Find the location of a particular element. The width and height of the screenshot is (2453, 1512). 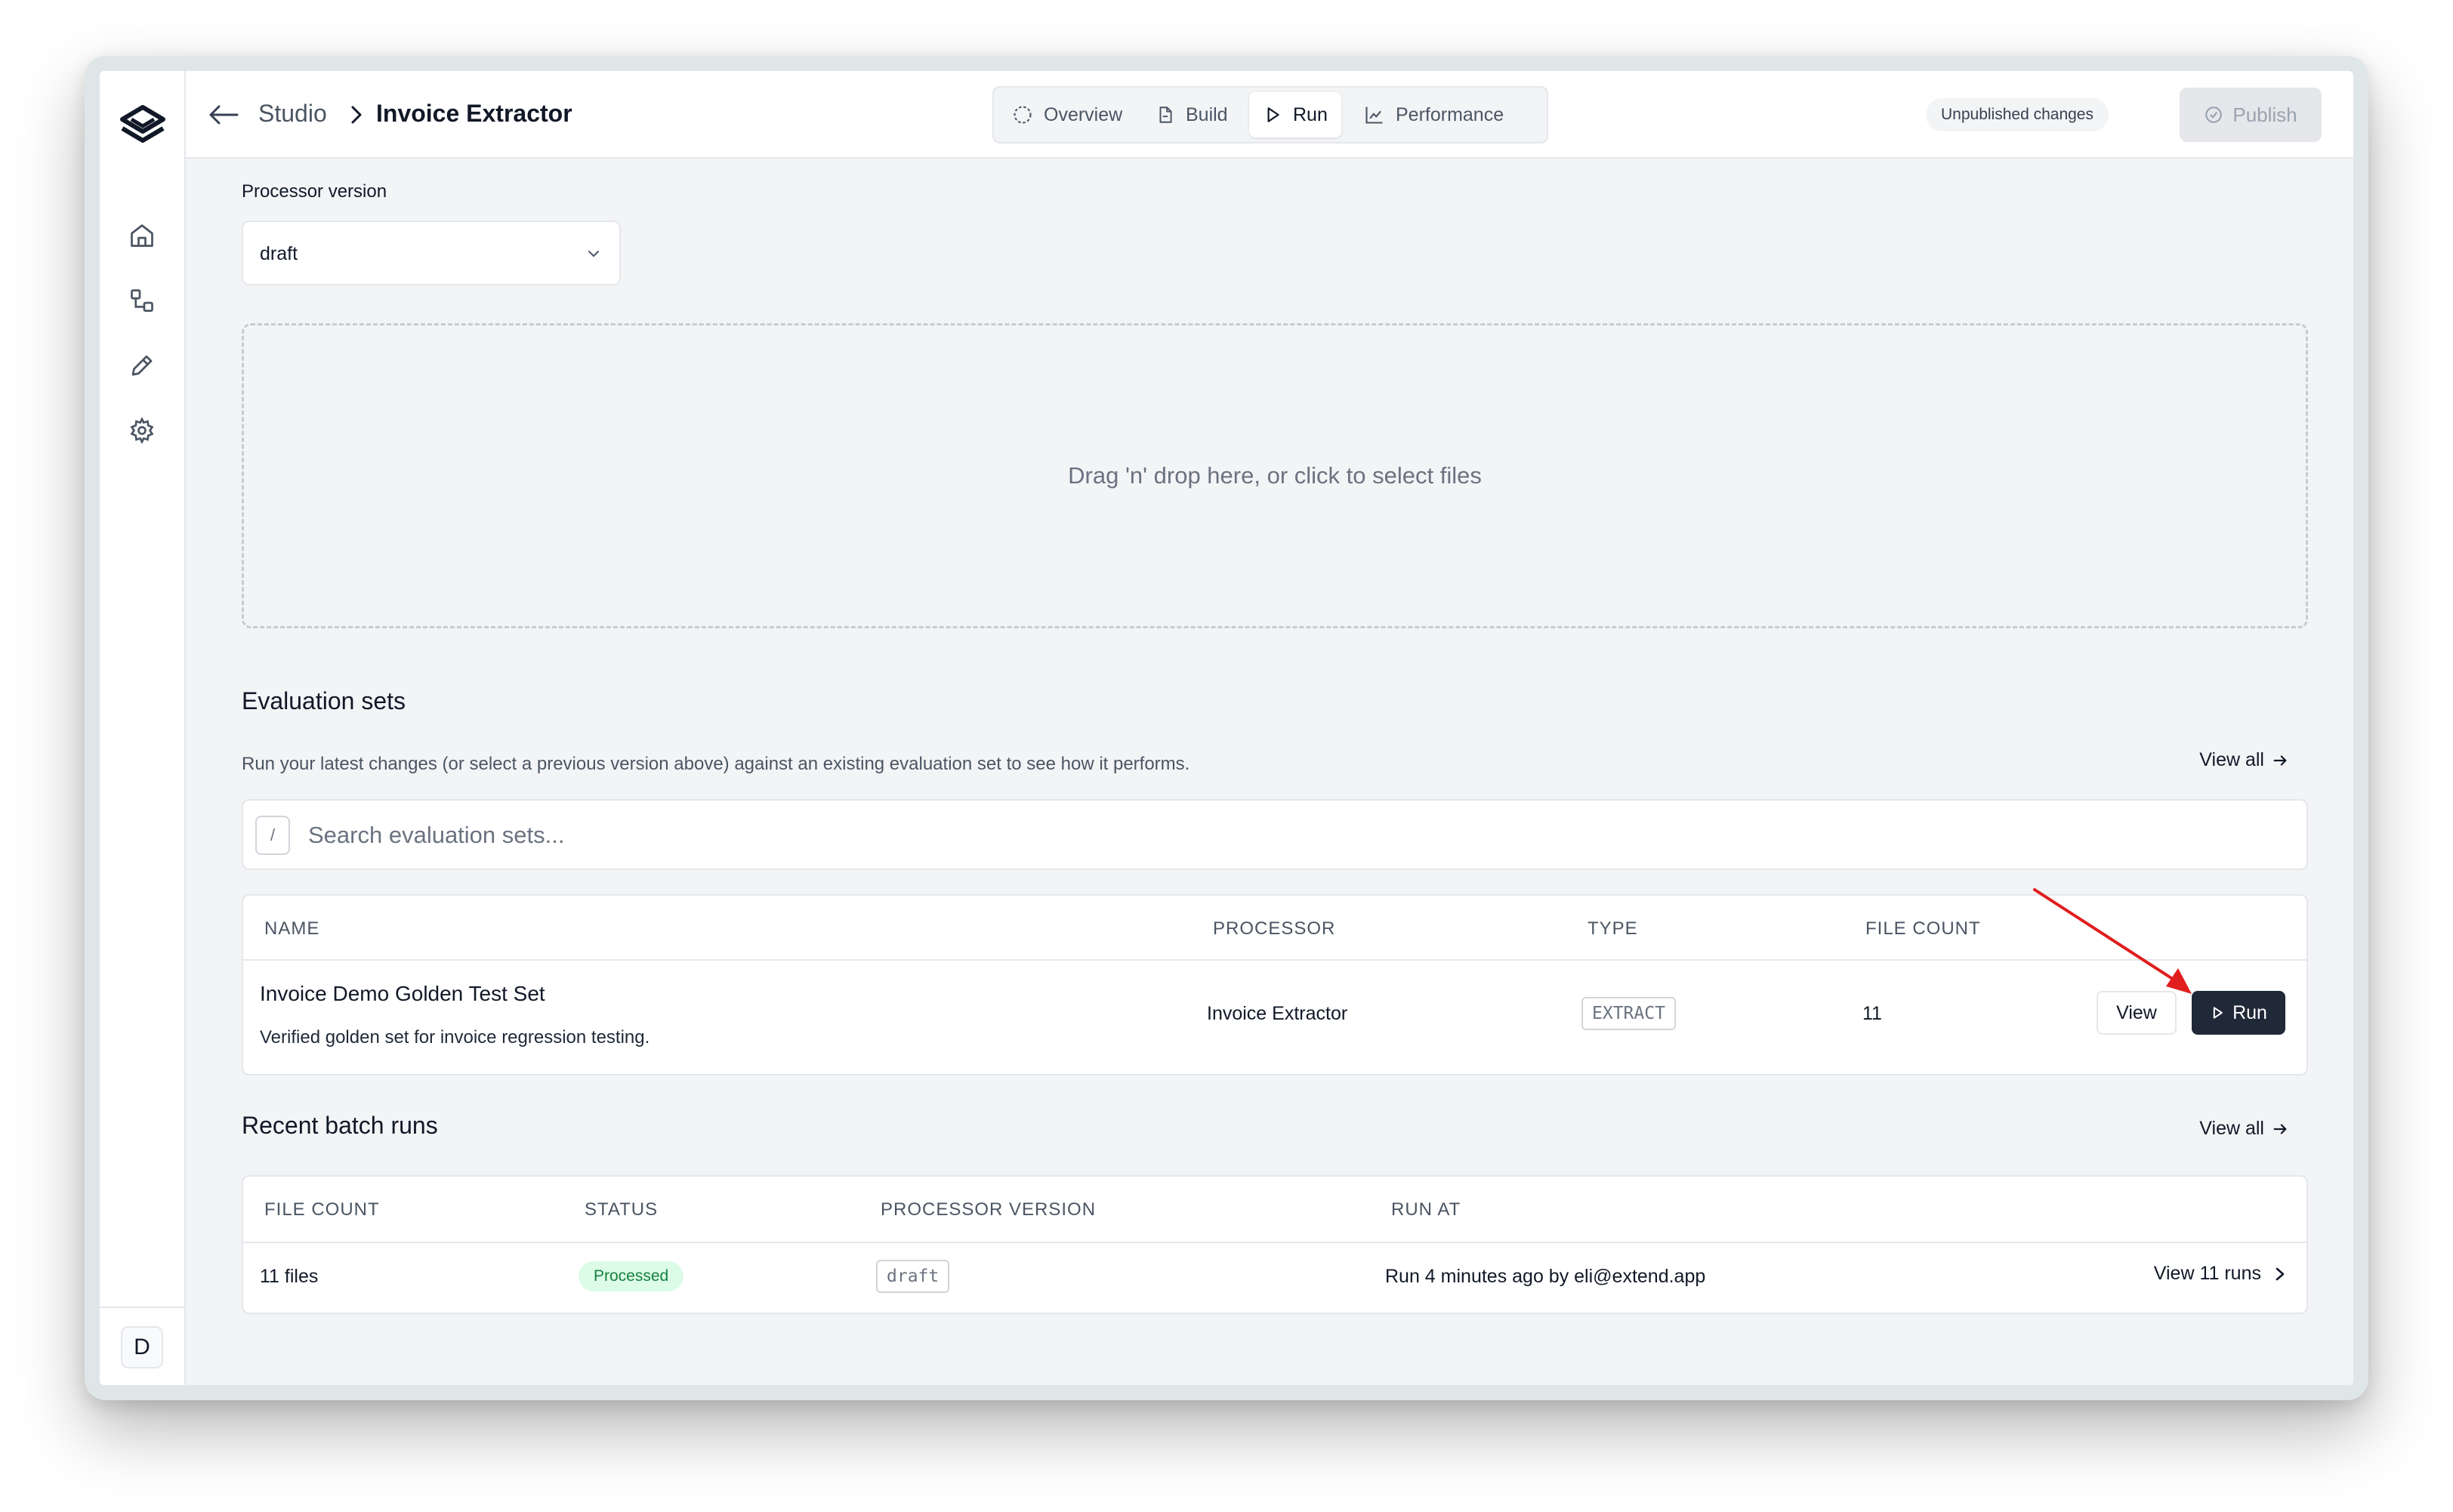

evaluation-sets-title: Evaluation sets is located at coordinates (324, 700).